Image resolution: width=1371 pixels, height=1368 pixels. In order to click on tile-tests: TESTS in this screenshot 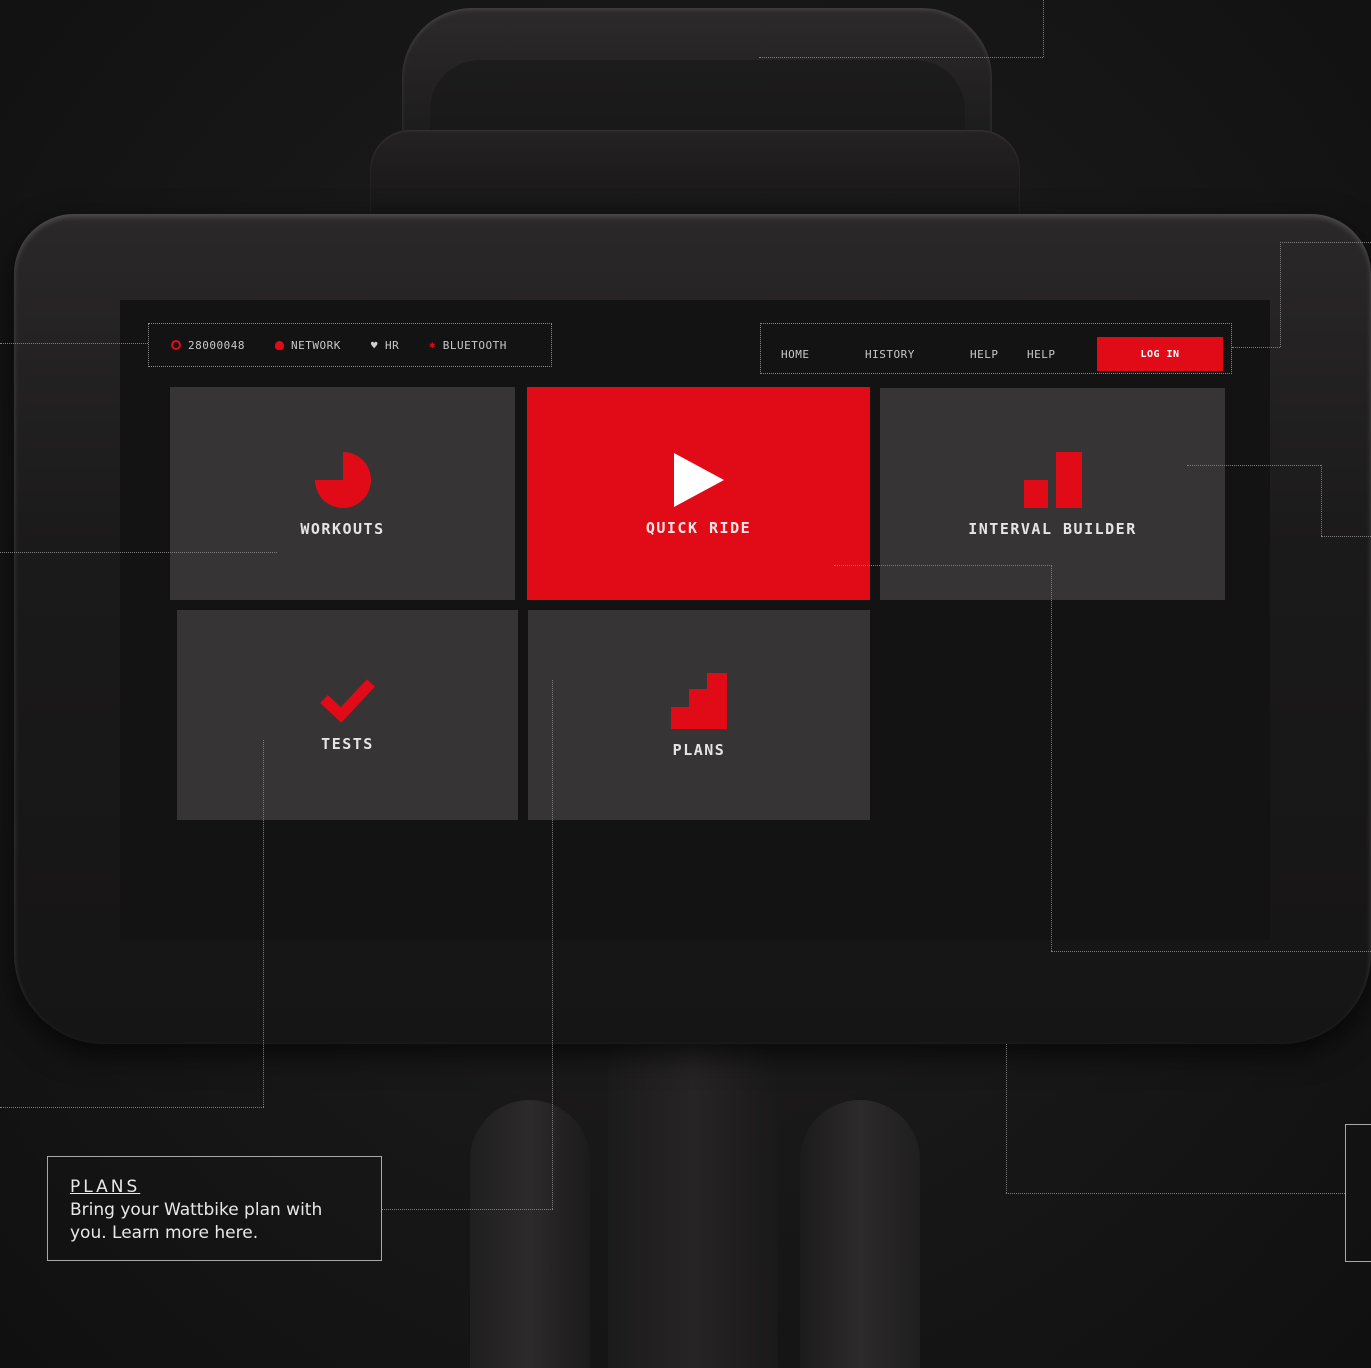, I will do `click(347, 715)`.